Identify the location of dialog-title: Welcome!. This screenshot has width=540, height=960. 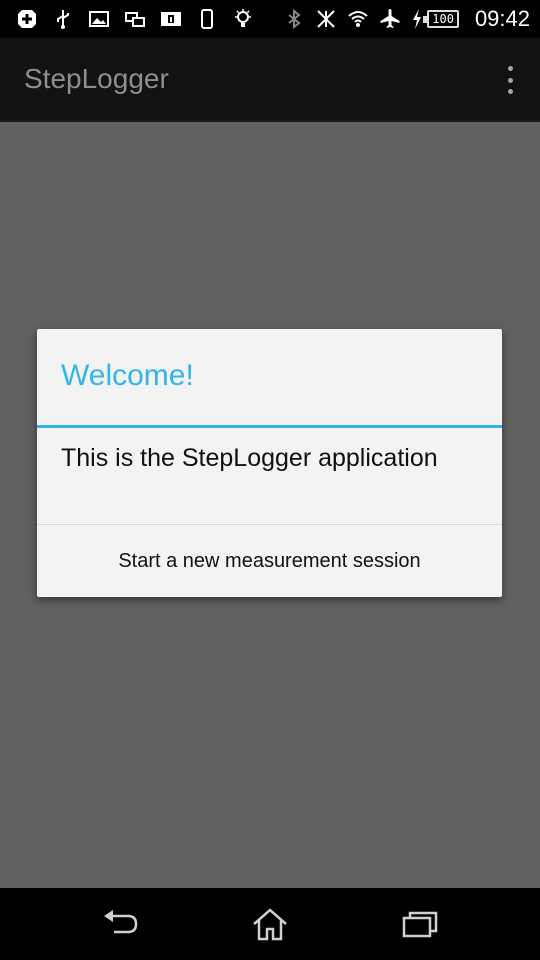
(127, 375).